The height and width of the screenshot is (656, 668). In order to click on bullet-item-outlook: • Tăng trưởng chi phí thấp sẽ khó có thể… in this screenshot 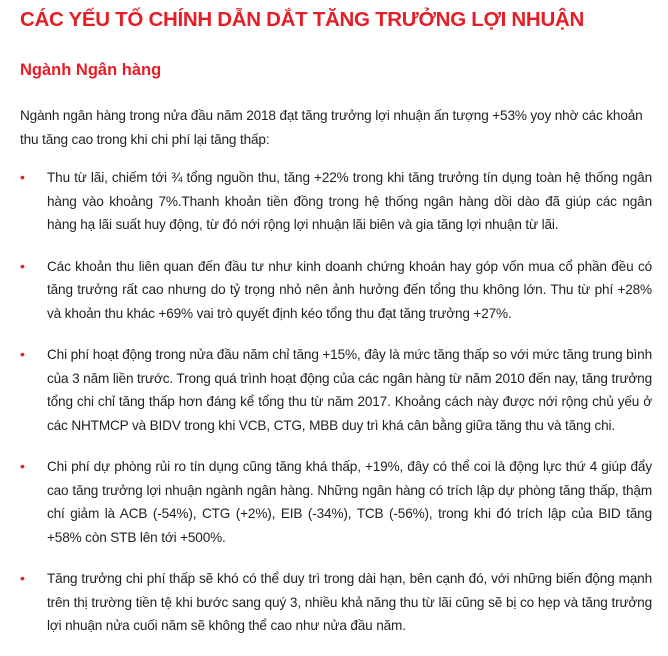, I will do `click(336, 602)`.